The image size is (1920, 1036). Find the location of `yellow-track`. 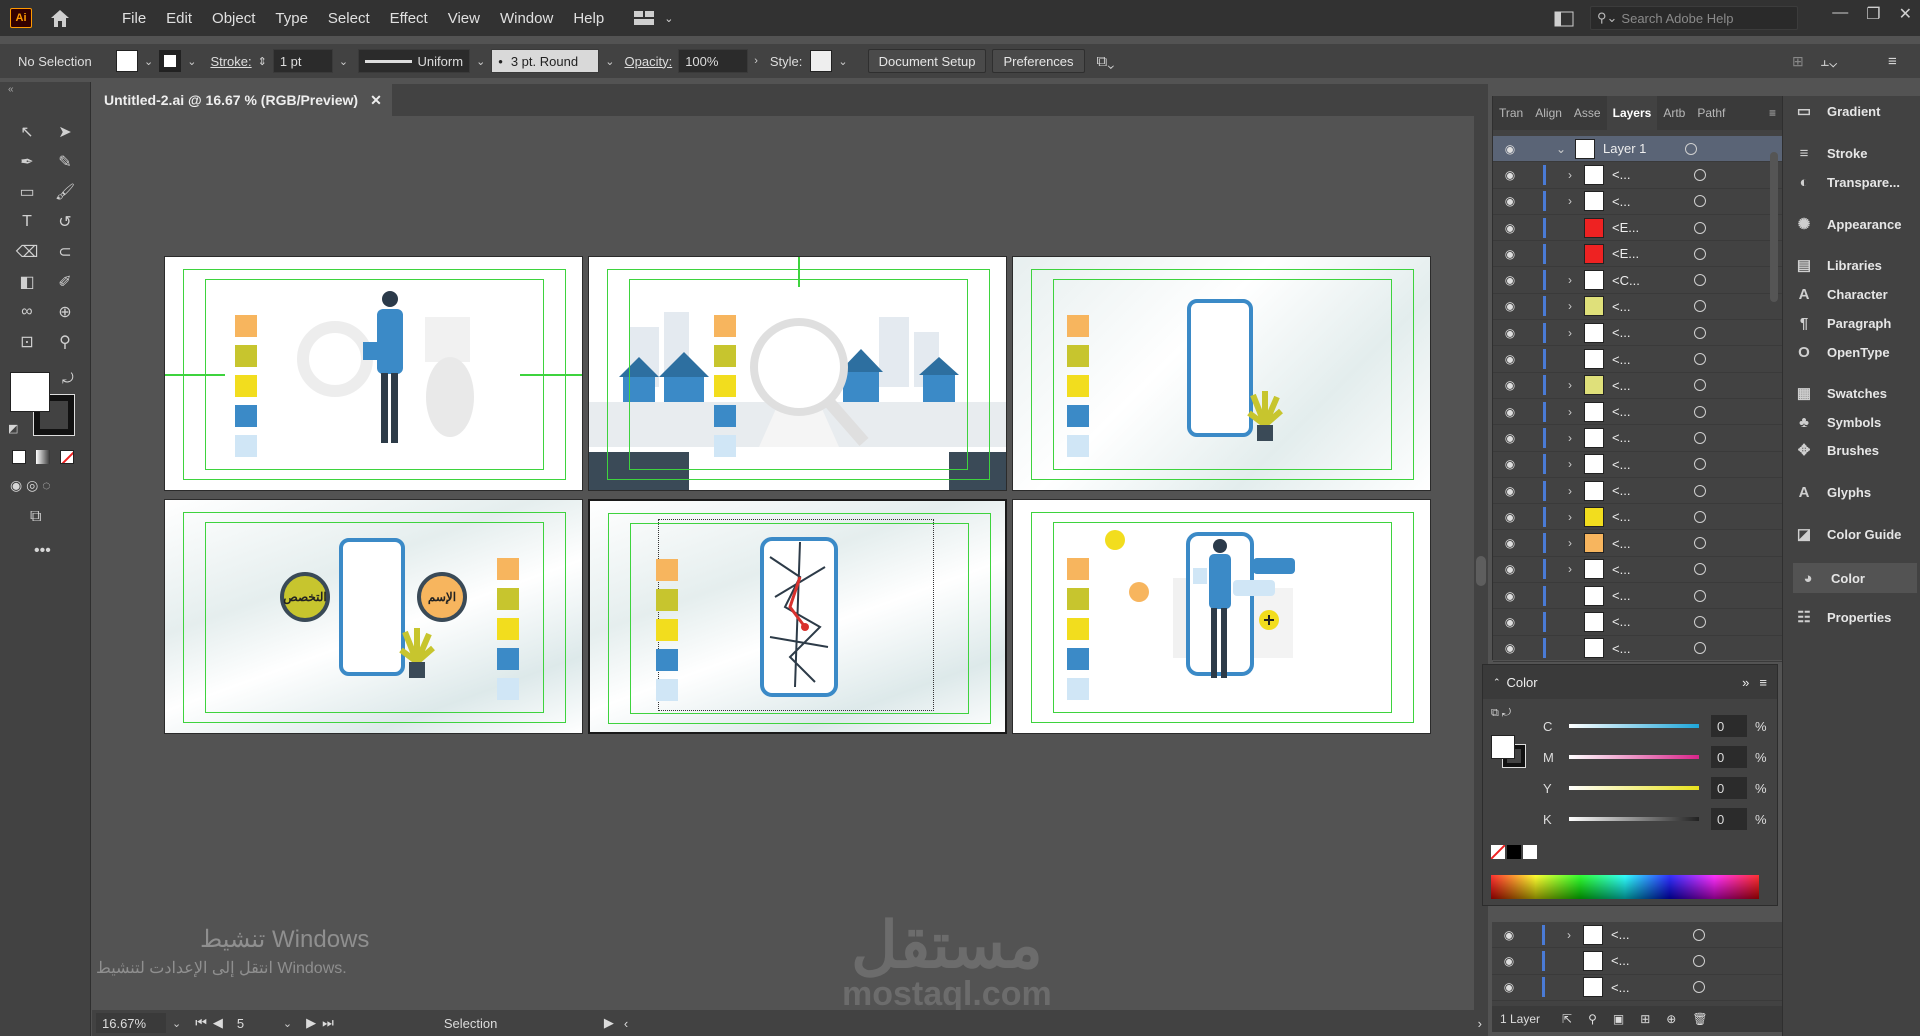

yellow-track is located at coordinates (1634, 788).